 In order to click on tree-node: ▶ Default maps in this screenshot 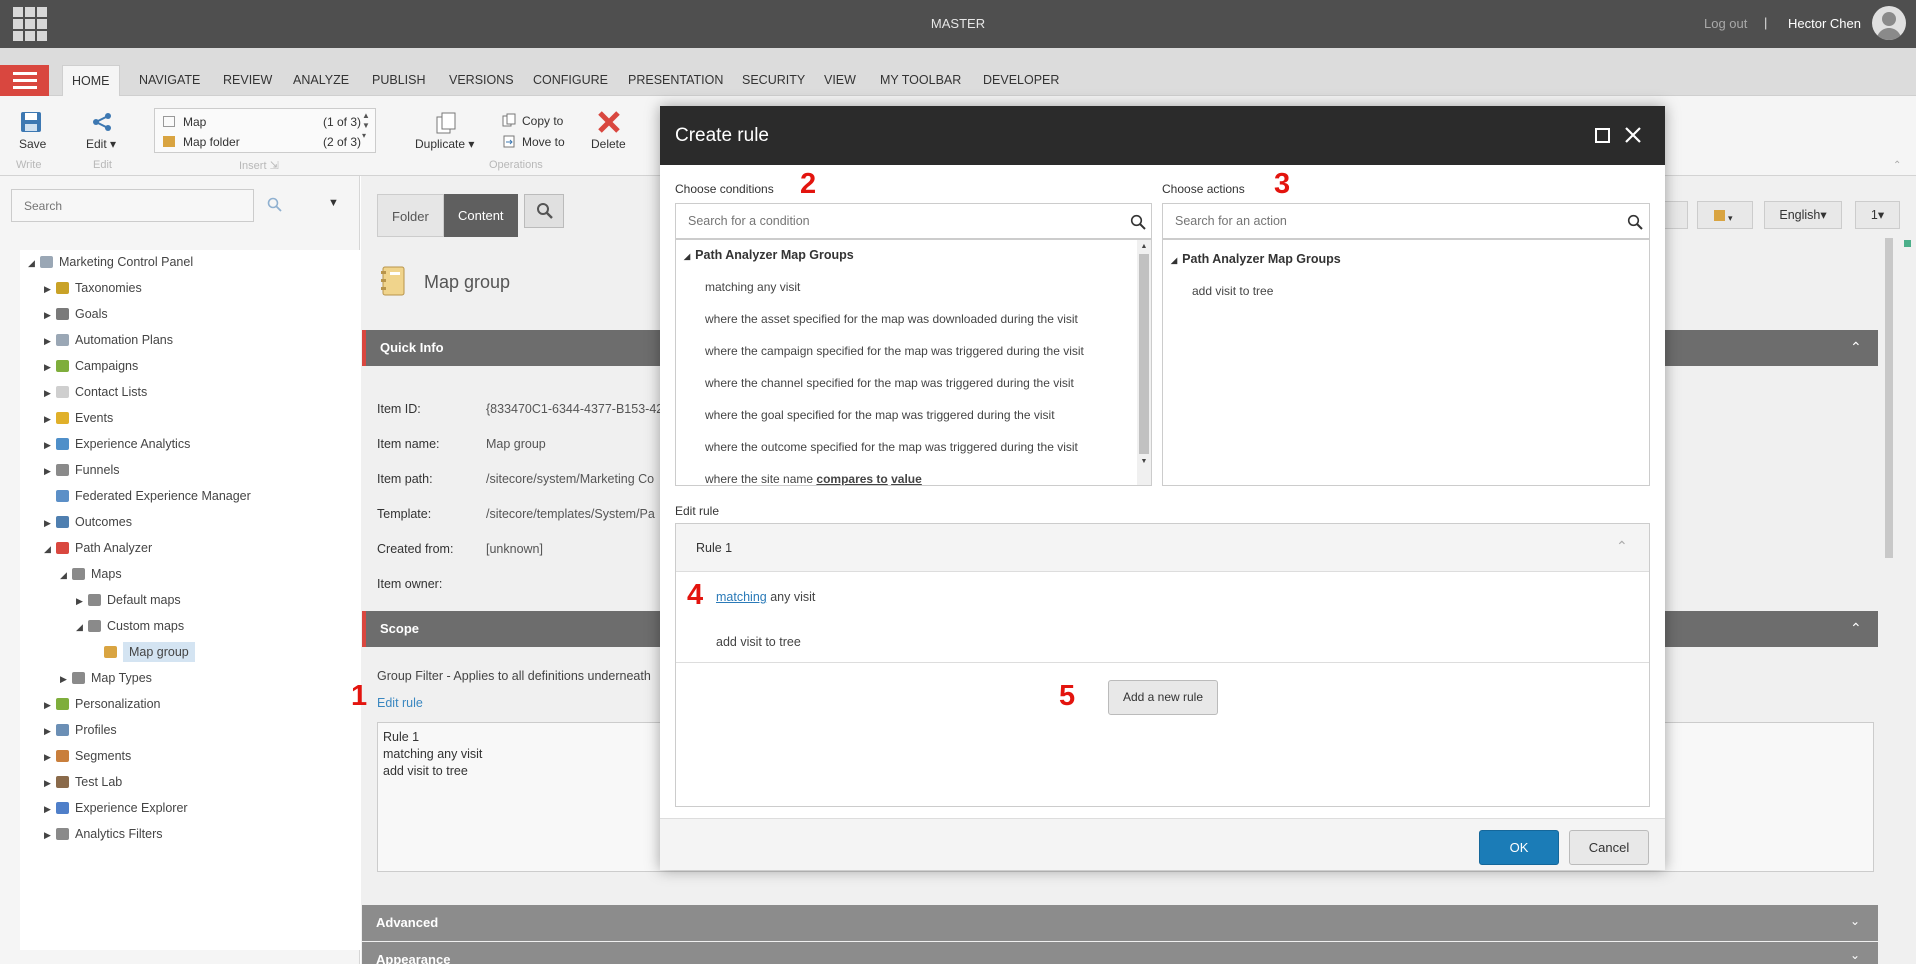, I will do `click(128, 600)`.